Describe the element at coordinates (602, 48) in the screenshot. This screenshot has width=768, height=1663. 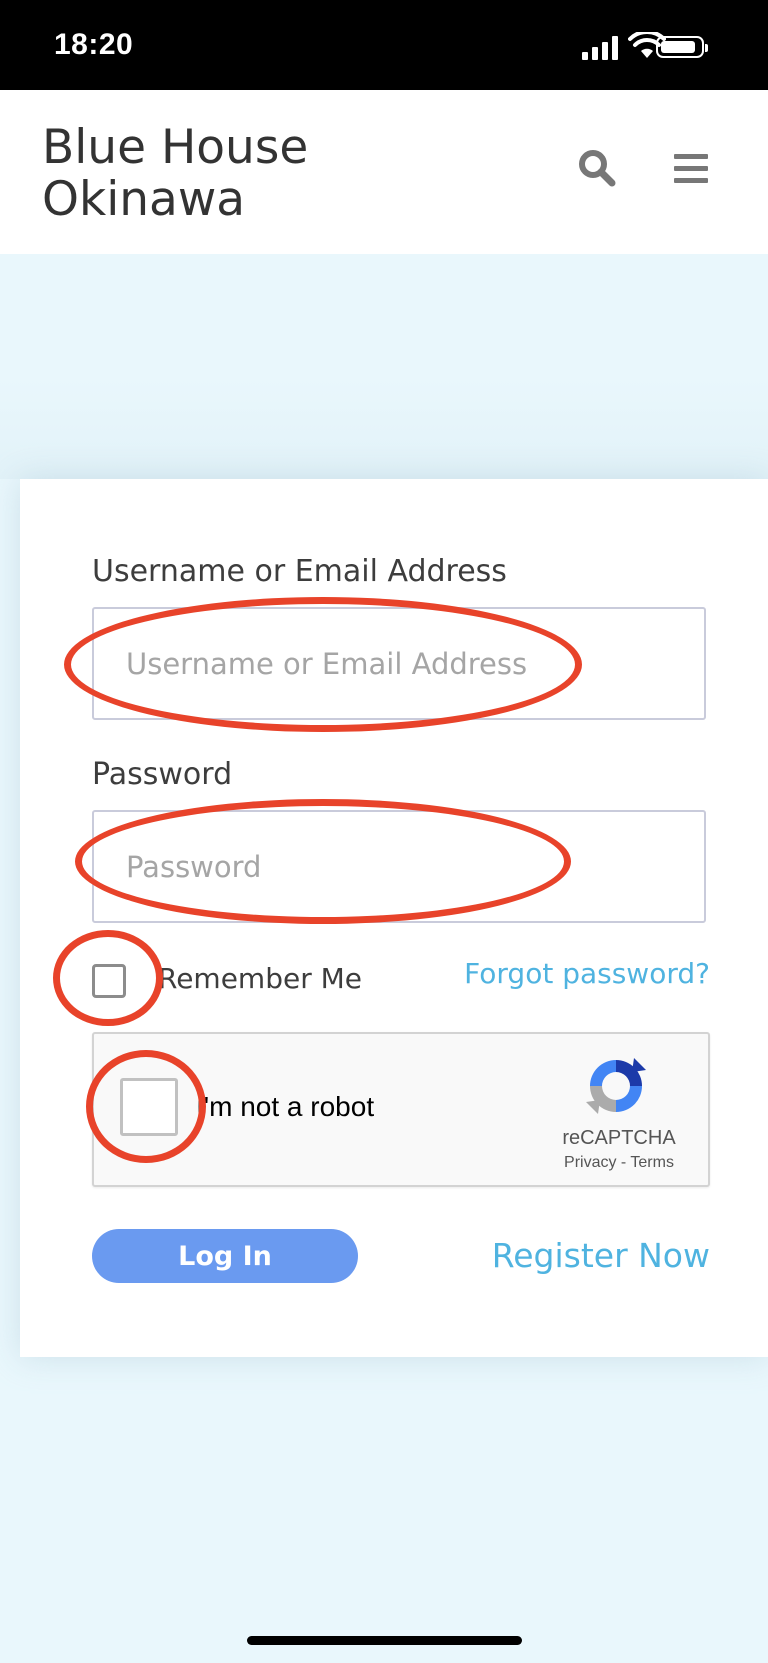
I see `signal-icon` at that location.